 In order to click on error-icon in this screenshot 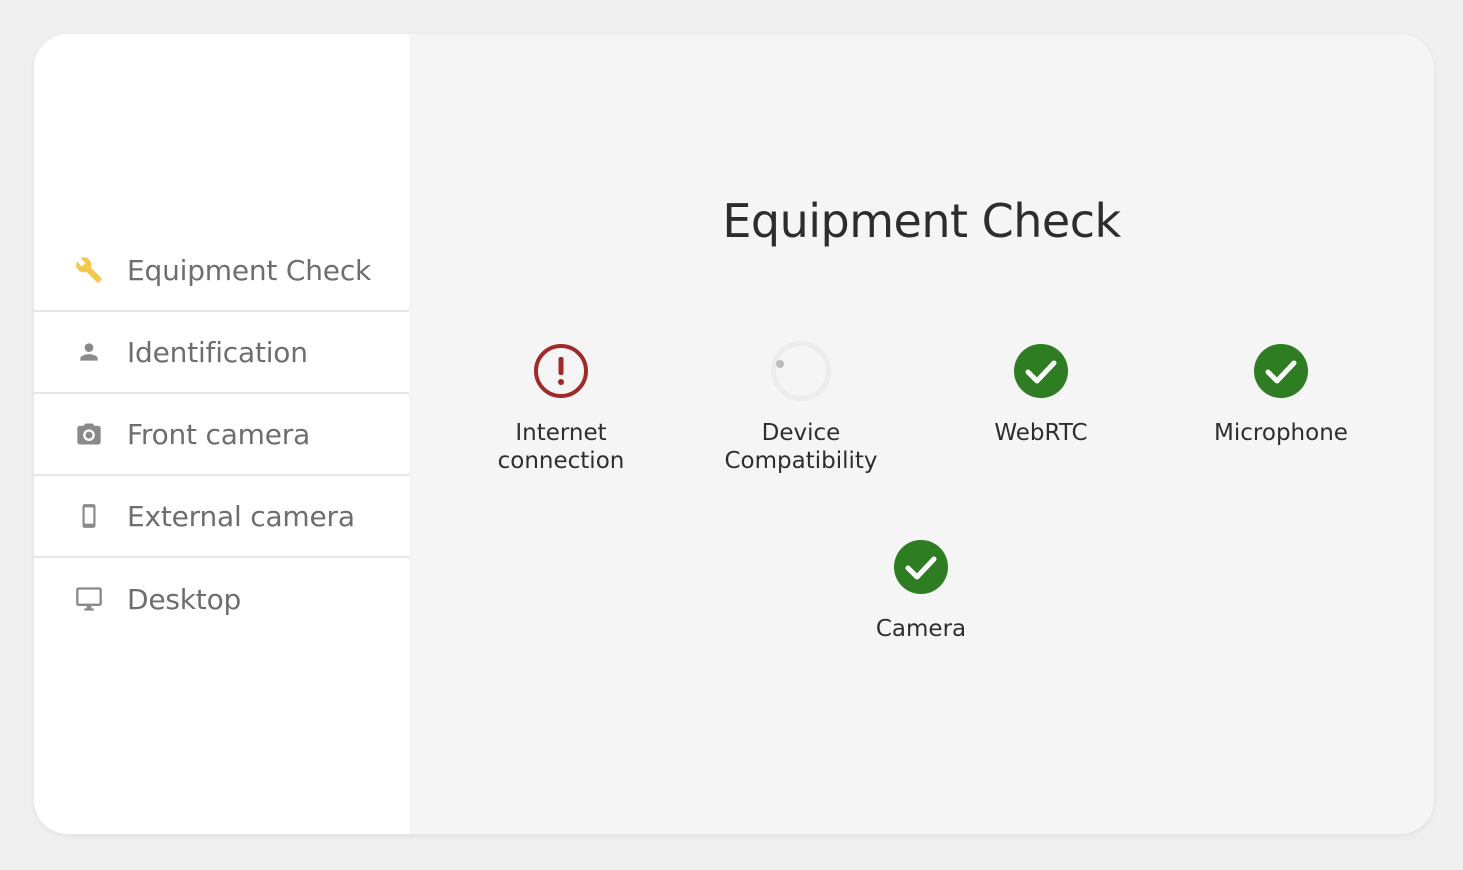, I will do `click(561, 371)`.